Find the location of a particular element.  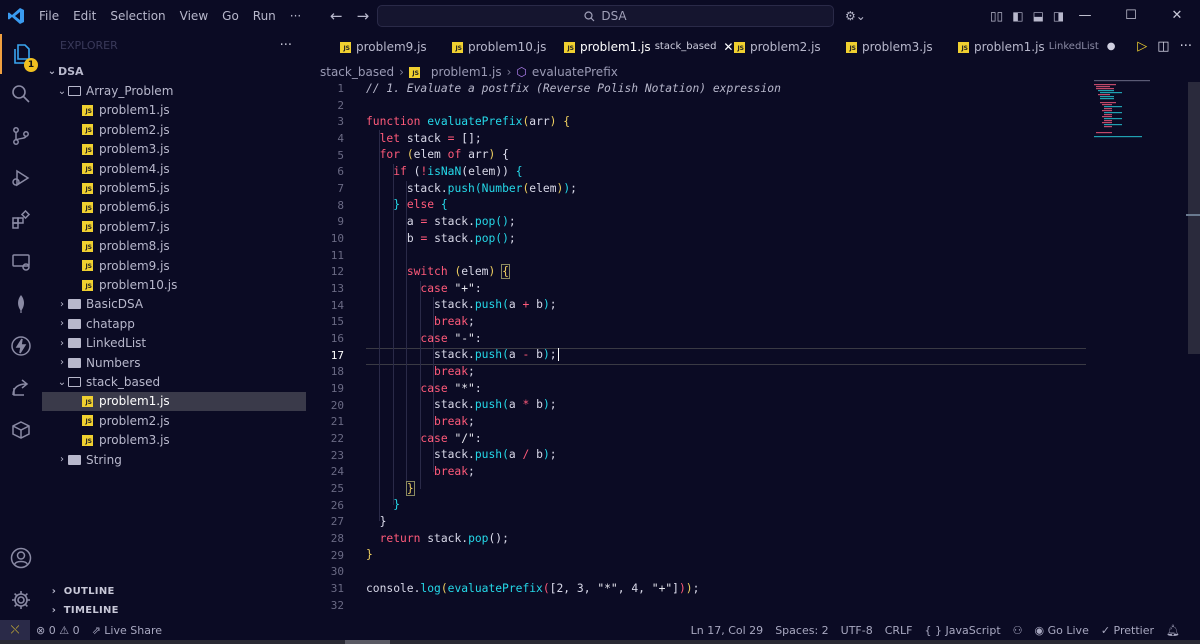

more-actions-icon: ··· is located at coordinates (1186, 46).